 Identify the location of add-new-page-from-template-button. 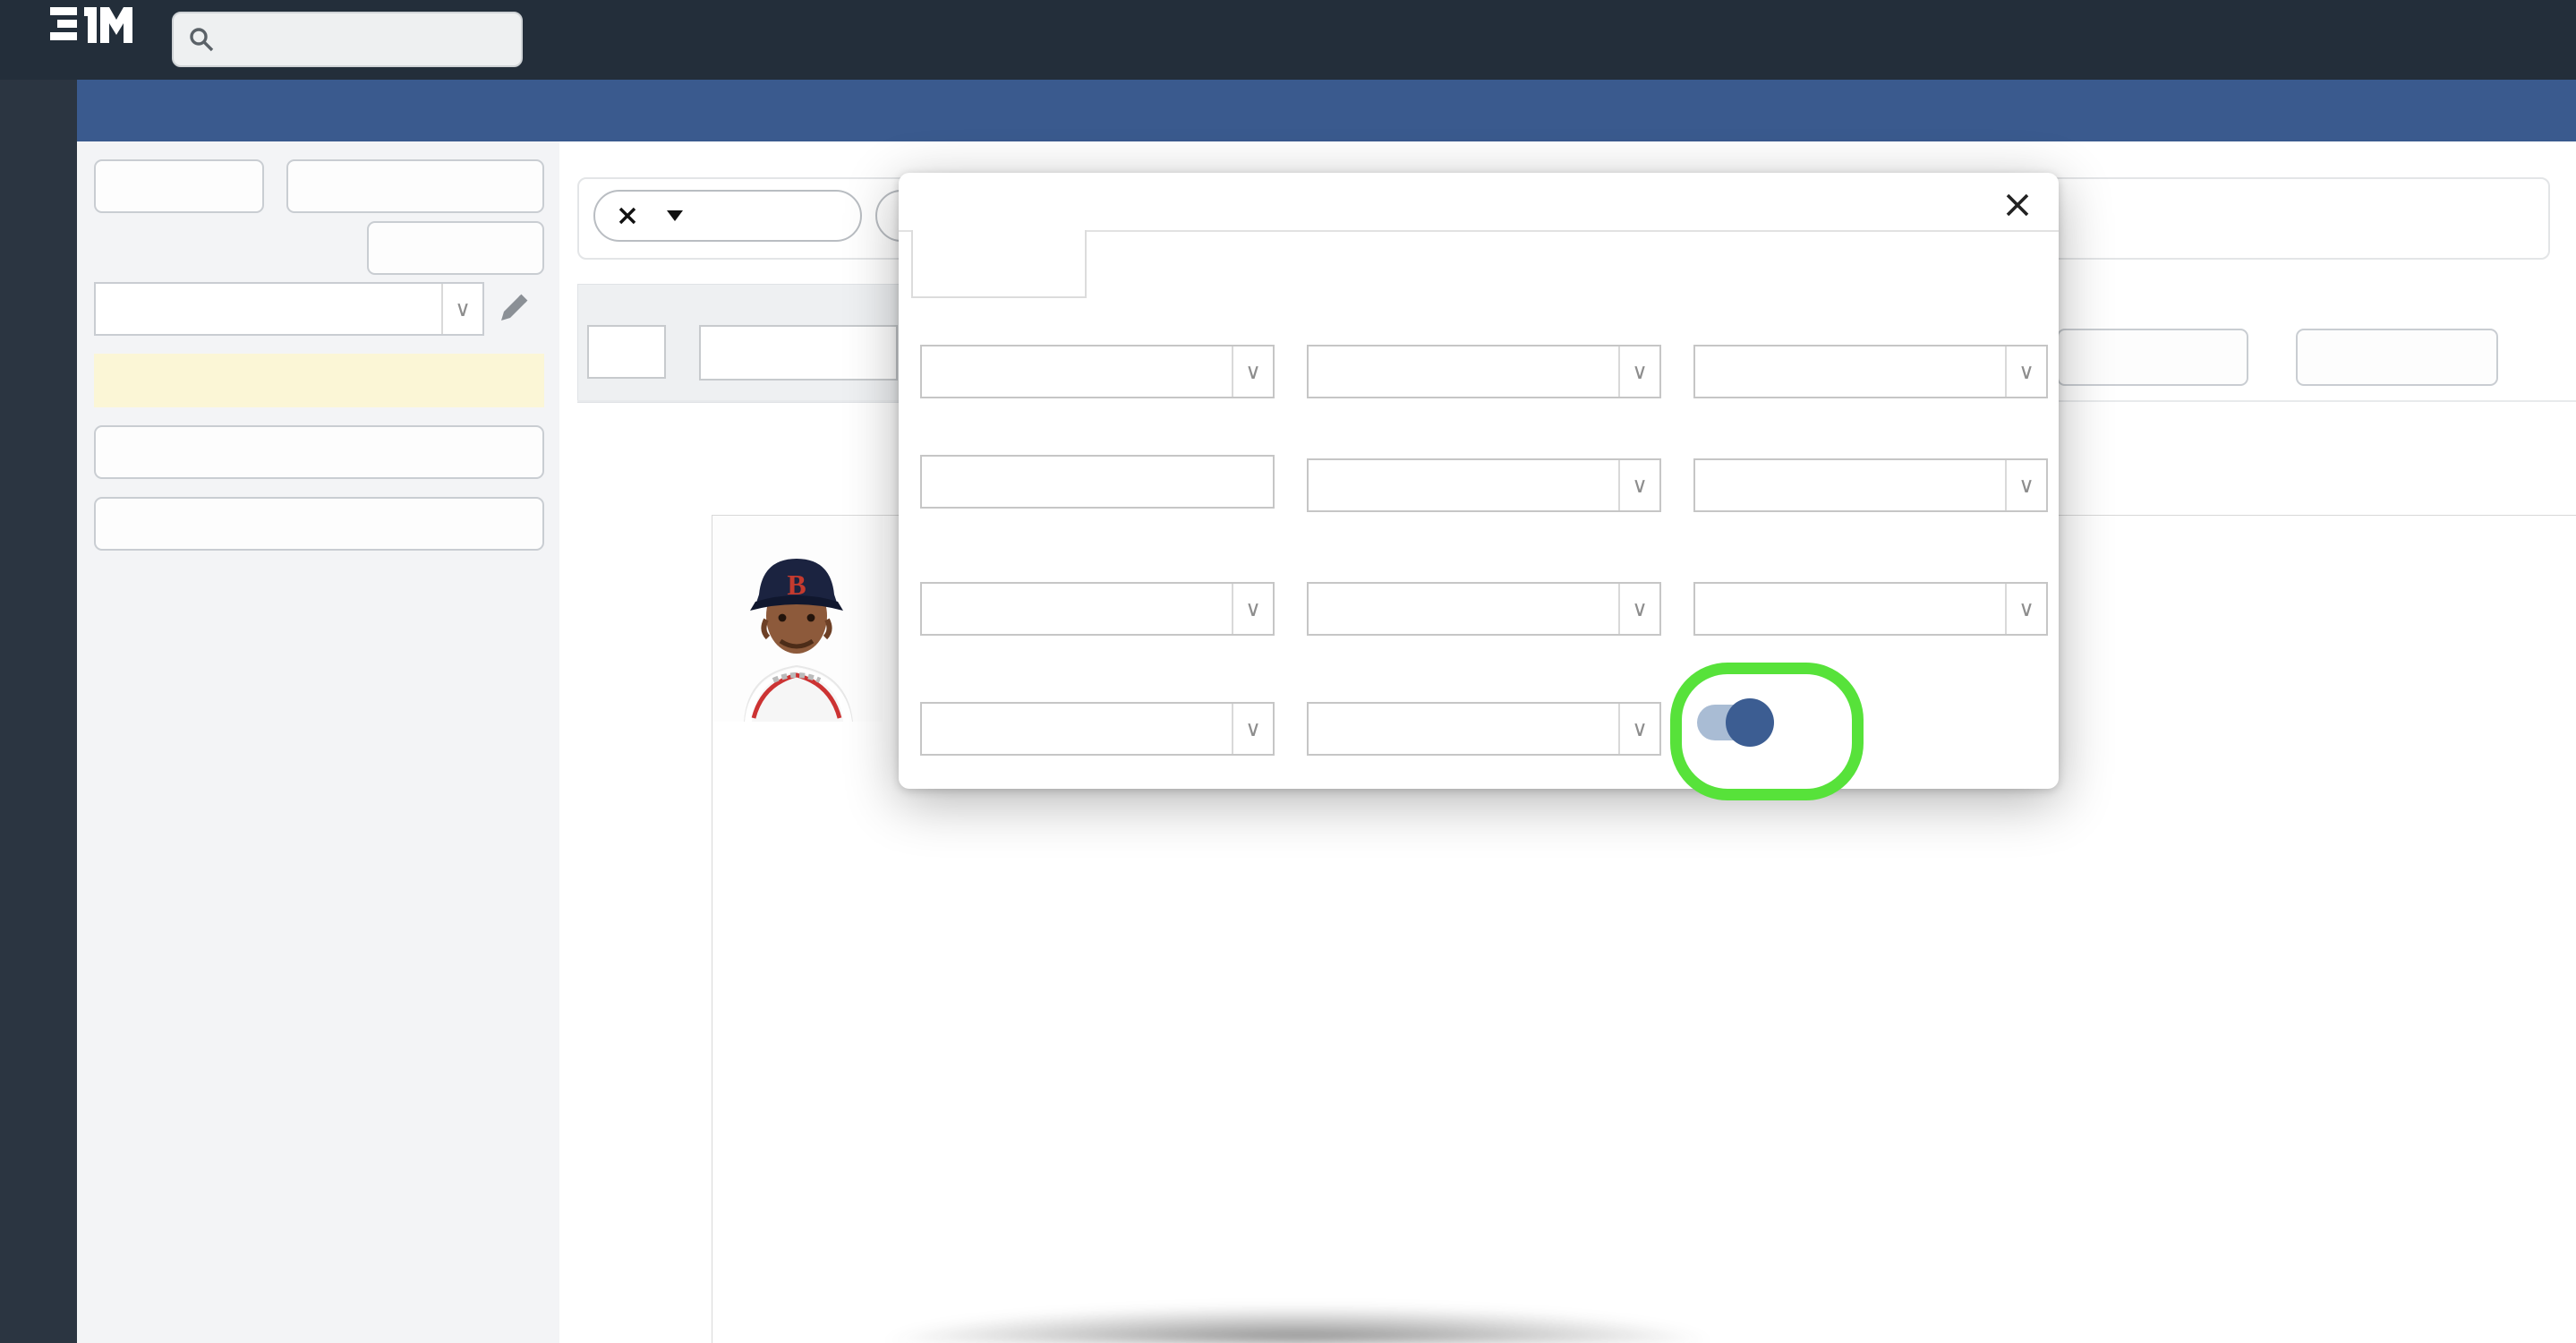
(319, 524).